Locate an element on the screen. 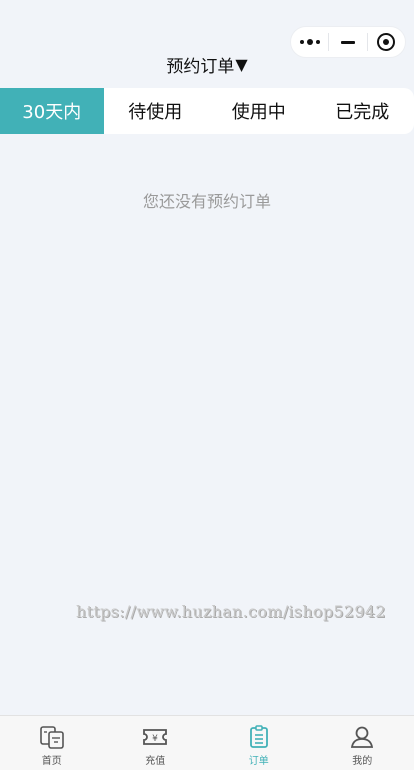 This screenshot has width=414, height=770. minimize-button is located at coordinates (347, 42).